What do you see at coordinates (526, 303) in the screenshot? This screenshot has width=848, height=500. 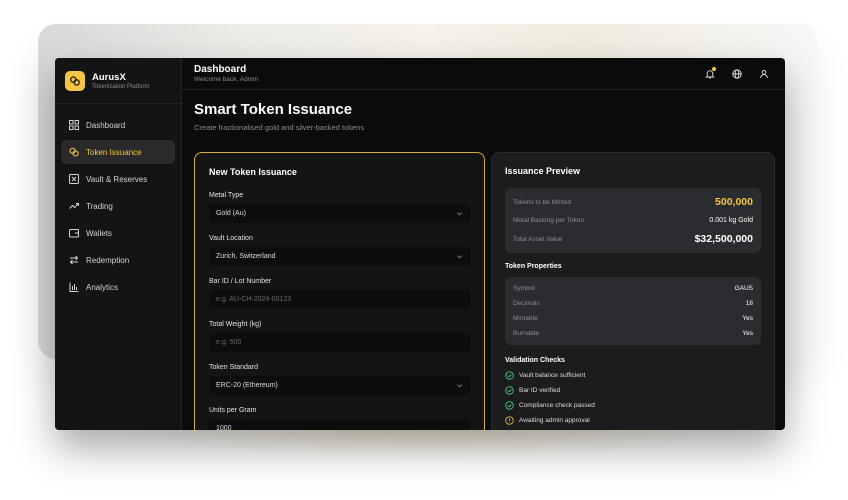 I see `property-label: Decimals` at bounding box center [526, 303].